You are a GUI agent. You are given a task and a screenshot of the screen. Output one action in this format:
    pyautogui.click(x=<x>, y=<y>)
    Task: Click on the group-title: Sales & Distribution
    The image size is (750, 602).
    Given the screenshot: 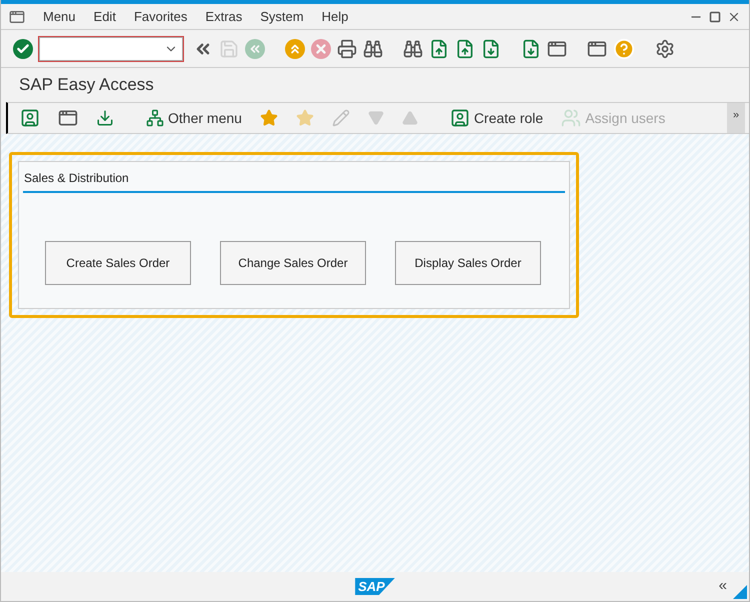 What is the action you would take?
    pyautogui.click(x=76, y=178)
    